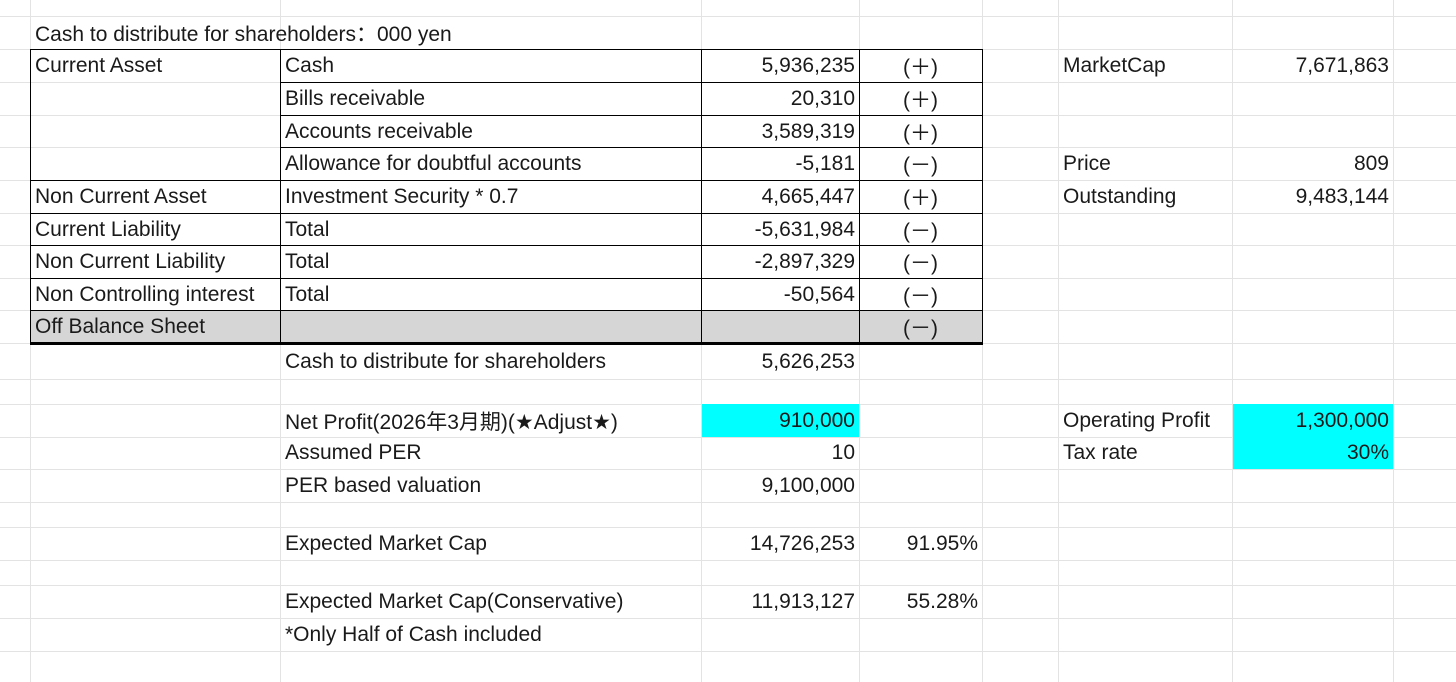  What do you see at coordinates (920, 602) in the screenshot?
I see `expected-cap-cons-pct: 55.28%` at bounding box center [920, 602].